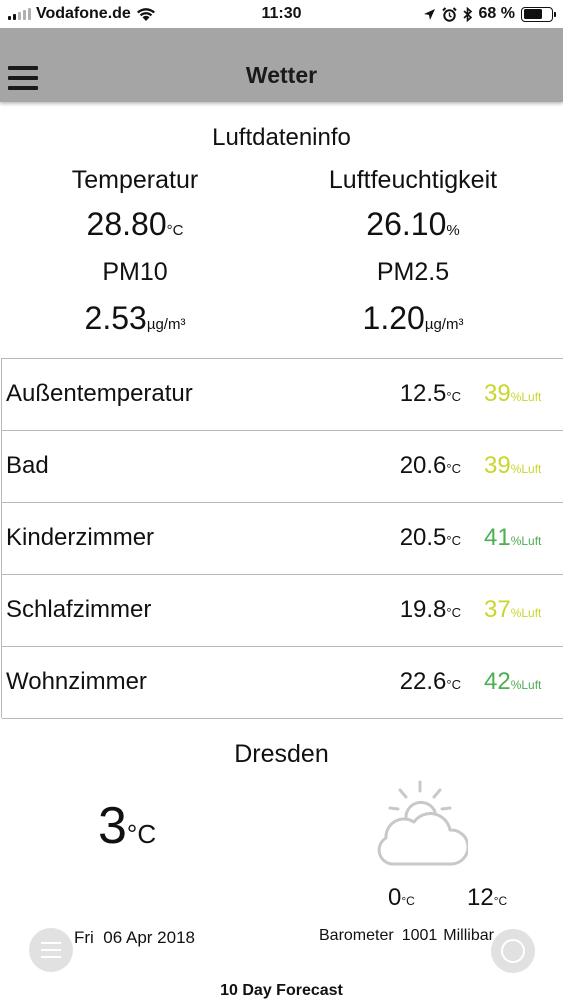 This screenshot has height=1000, width=563. Describe the element at coordinates (513, 681) in the screenshot. I see `room-humidity: 42%Luft` at that location.